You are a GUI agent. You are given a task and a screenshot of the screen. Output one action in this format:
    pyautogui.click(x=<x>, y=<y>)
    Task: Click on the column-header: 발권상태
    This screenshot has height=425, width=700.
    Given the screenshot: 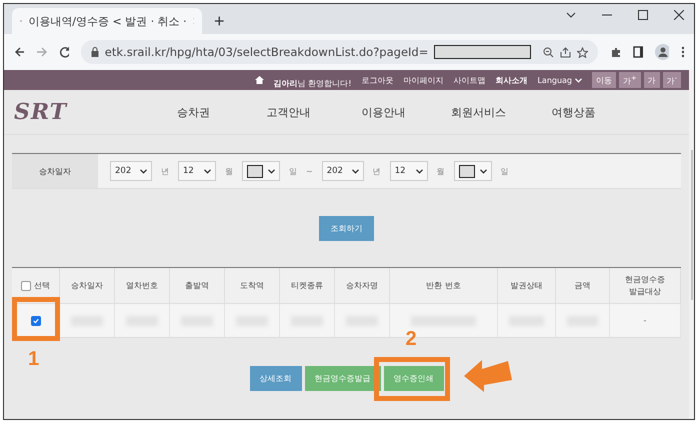 What is the action you would take?
    pyautogui.click(x=527, y=286)
    